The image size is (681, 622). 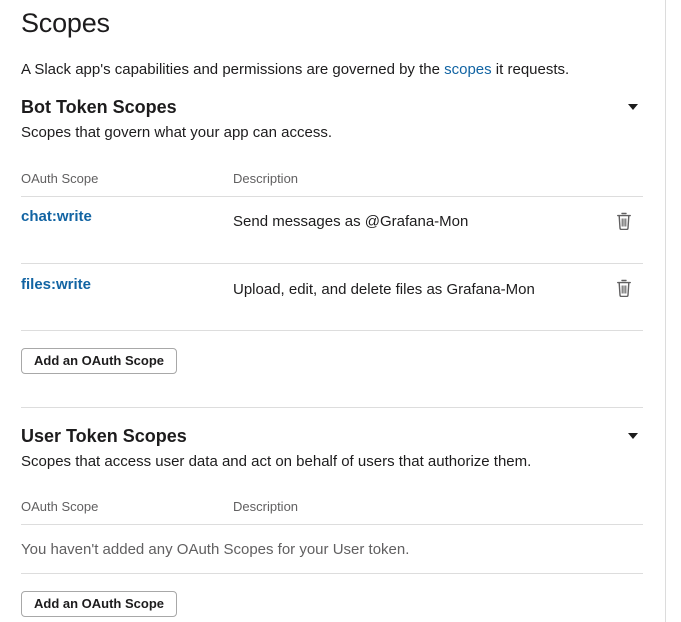 What do you see at coordinates (56, 284) in the screenshot?
I see `scope-name-link: files:write` at bounding box center [56, 284].